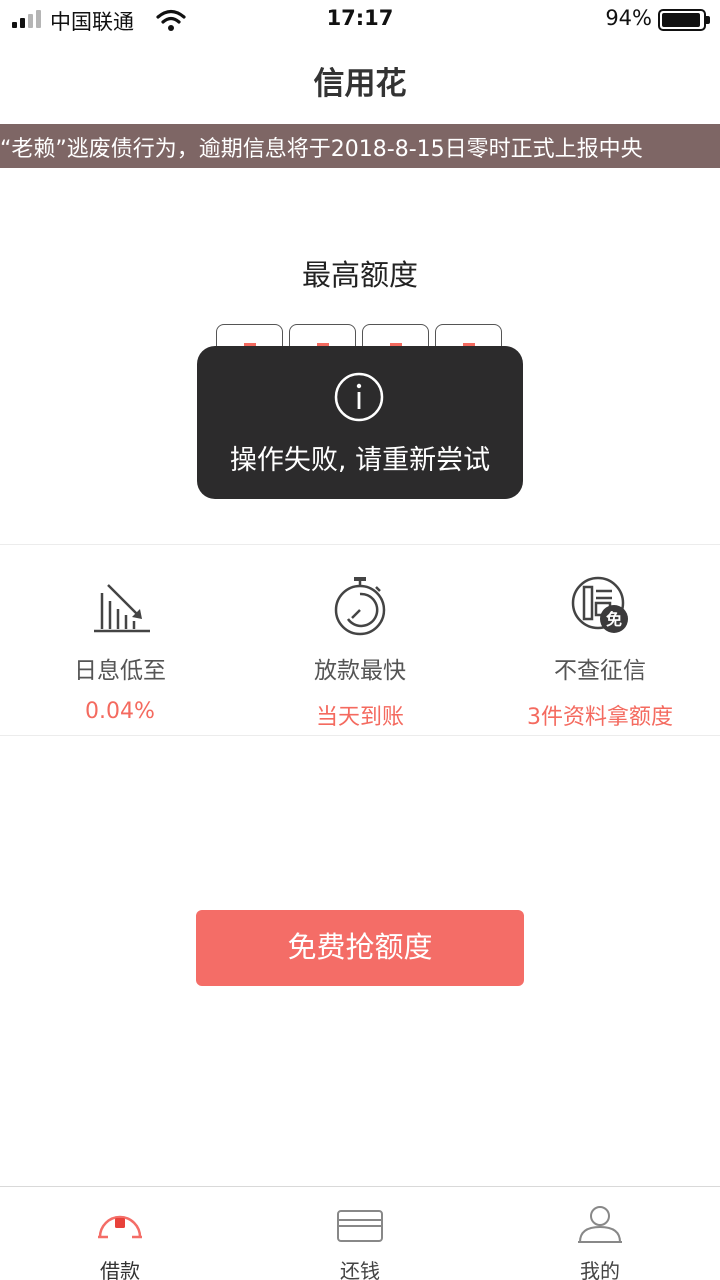 The height and width of the screenshot is (1280, 720). I want to click on svg-text: 免, so click(614, 619).